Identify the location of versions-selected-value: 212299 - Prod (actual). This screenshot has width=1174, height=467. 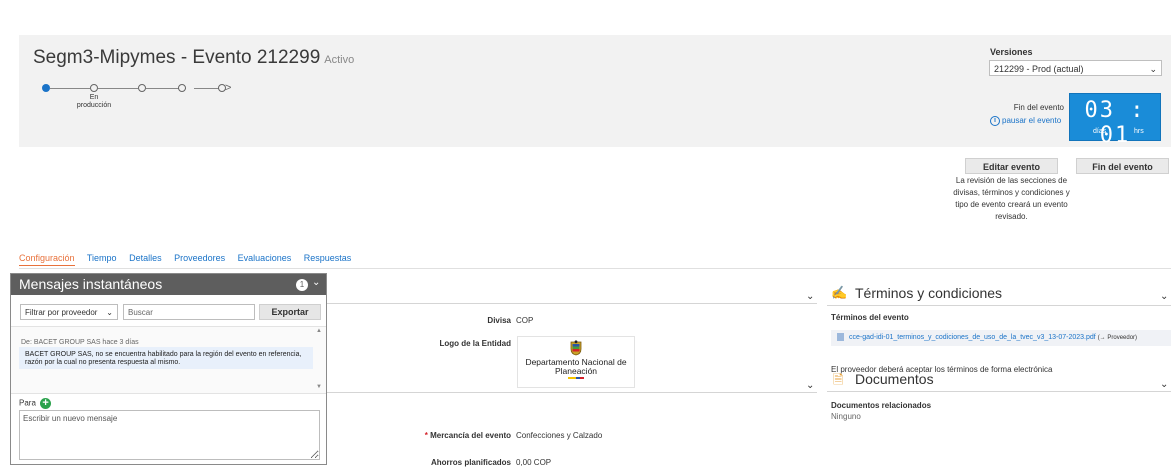
(1039, 69).